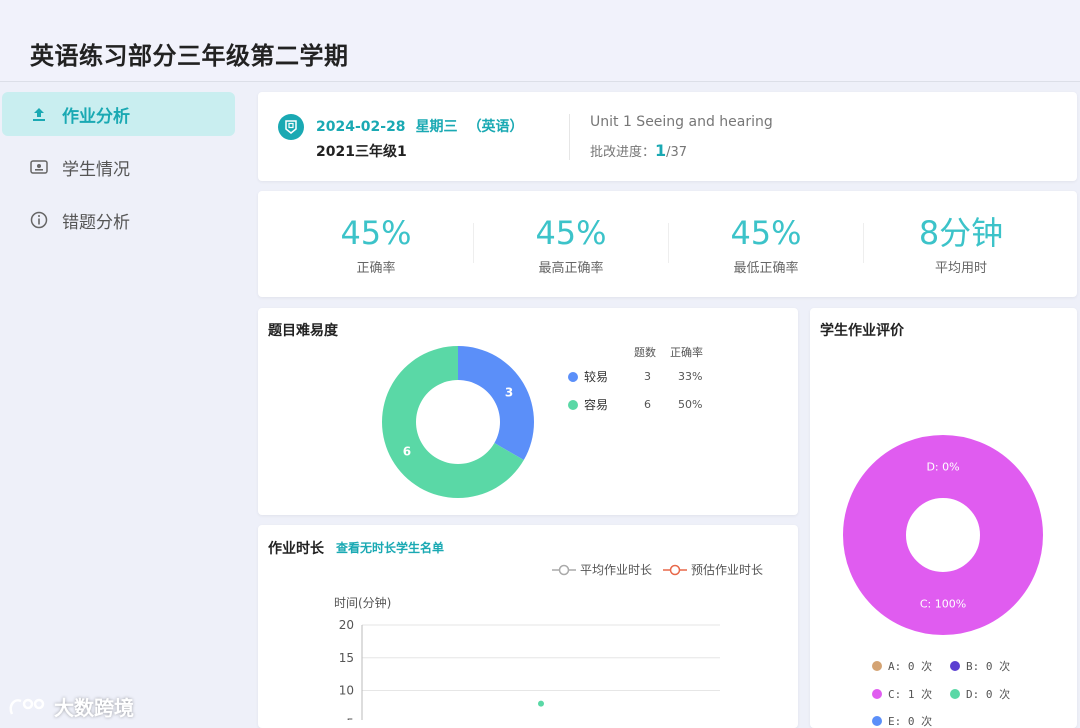 The image size is (1080, 728). I want to click on y-axis-label: 时间(分钟), so click(362, 602).